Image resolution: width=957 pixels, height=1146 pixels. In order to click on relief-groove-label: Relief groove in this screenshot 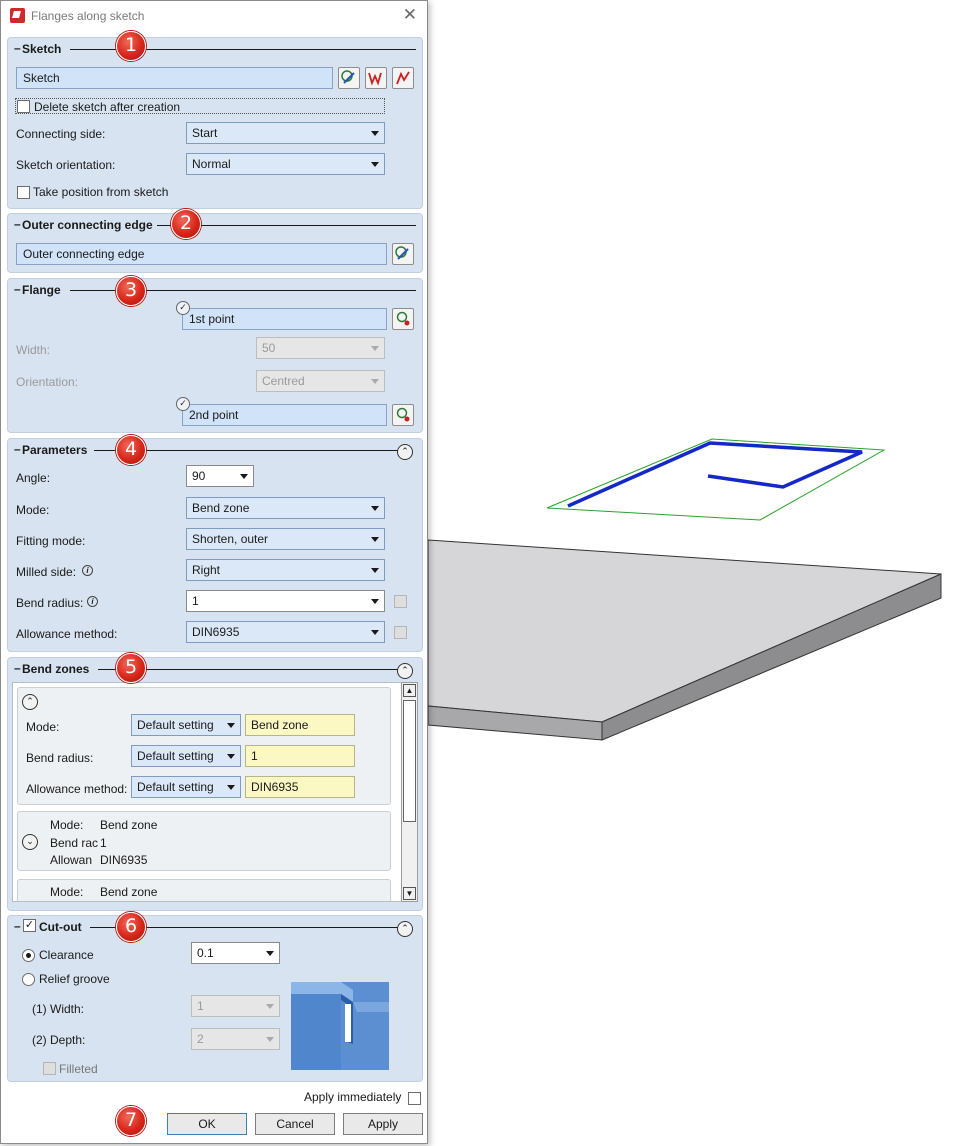, I will do `click(74, 979)`.